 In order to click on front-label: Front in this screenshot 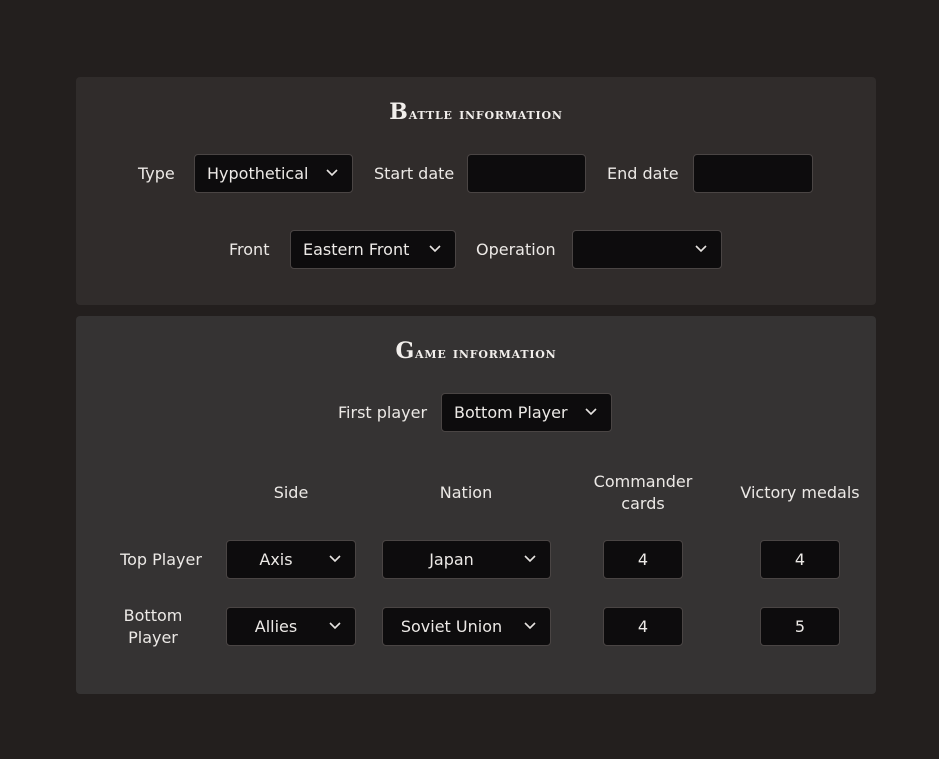, I will do `click(249, 249)`.